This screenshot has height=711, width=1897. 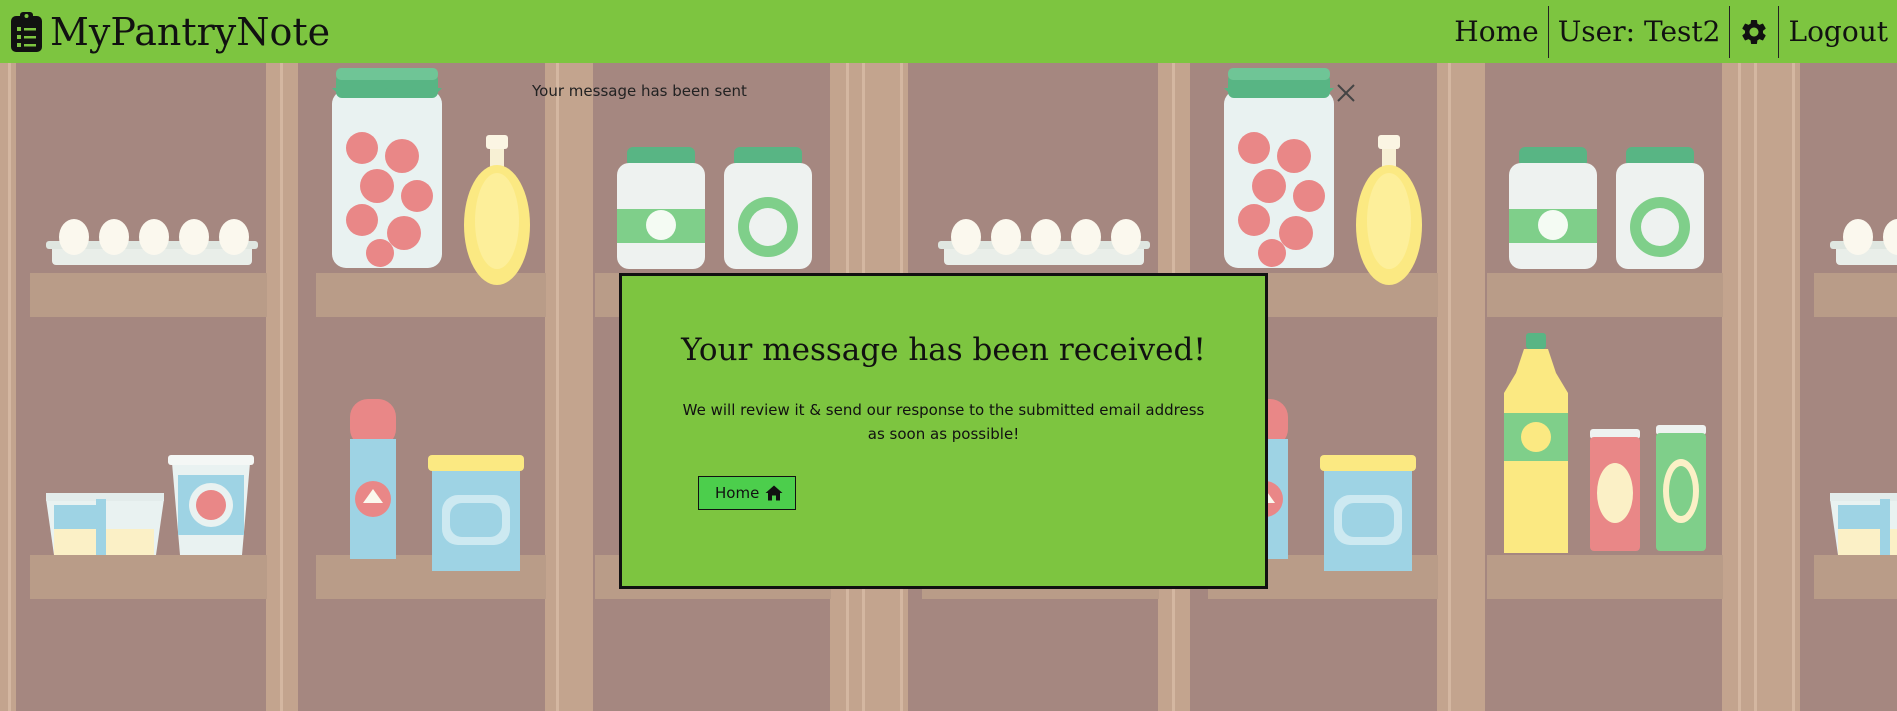 What do you see at coordinates (1838, 32) in the screenshot?
I see `nav-logout-link: Logout` at bounding box center [1838, 32].